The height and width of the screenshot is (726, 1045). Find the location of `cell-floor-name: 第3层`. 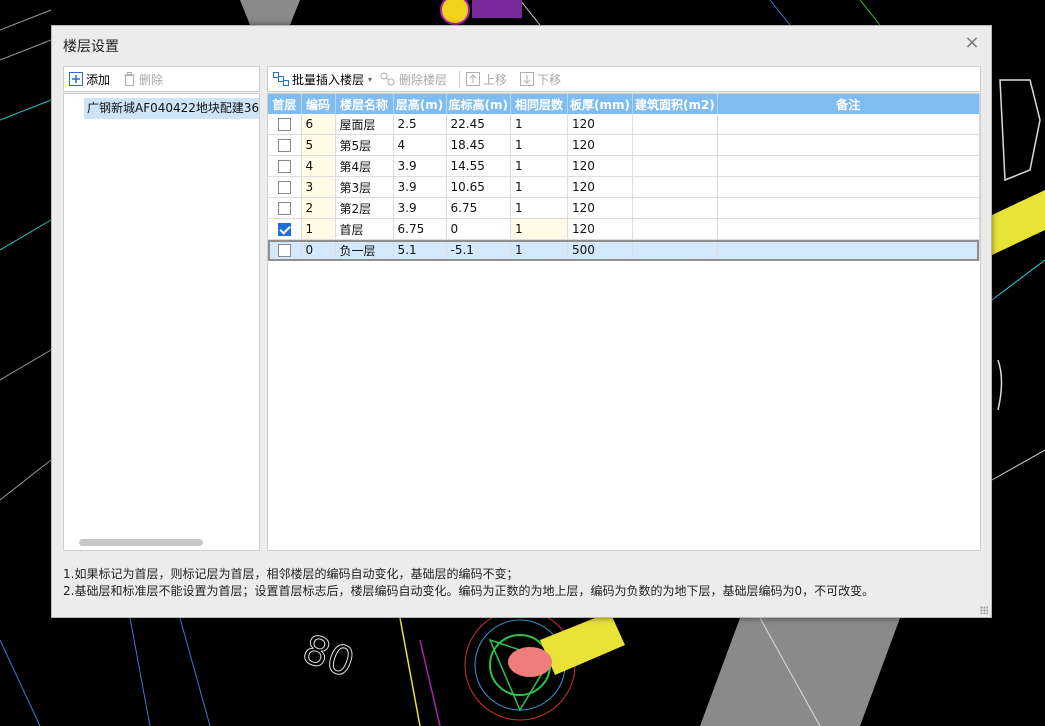

cell-floor-name: 第3层 is located at coordinates (364, 187).